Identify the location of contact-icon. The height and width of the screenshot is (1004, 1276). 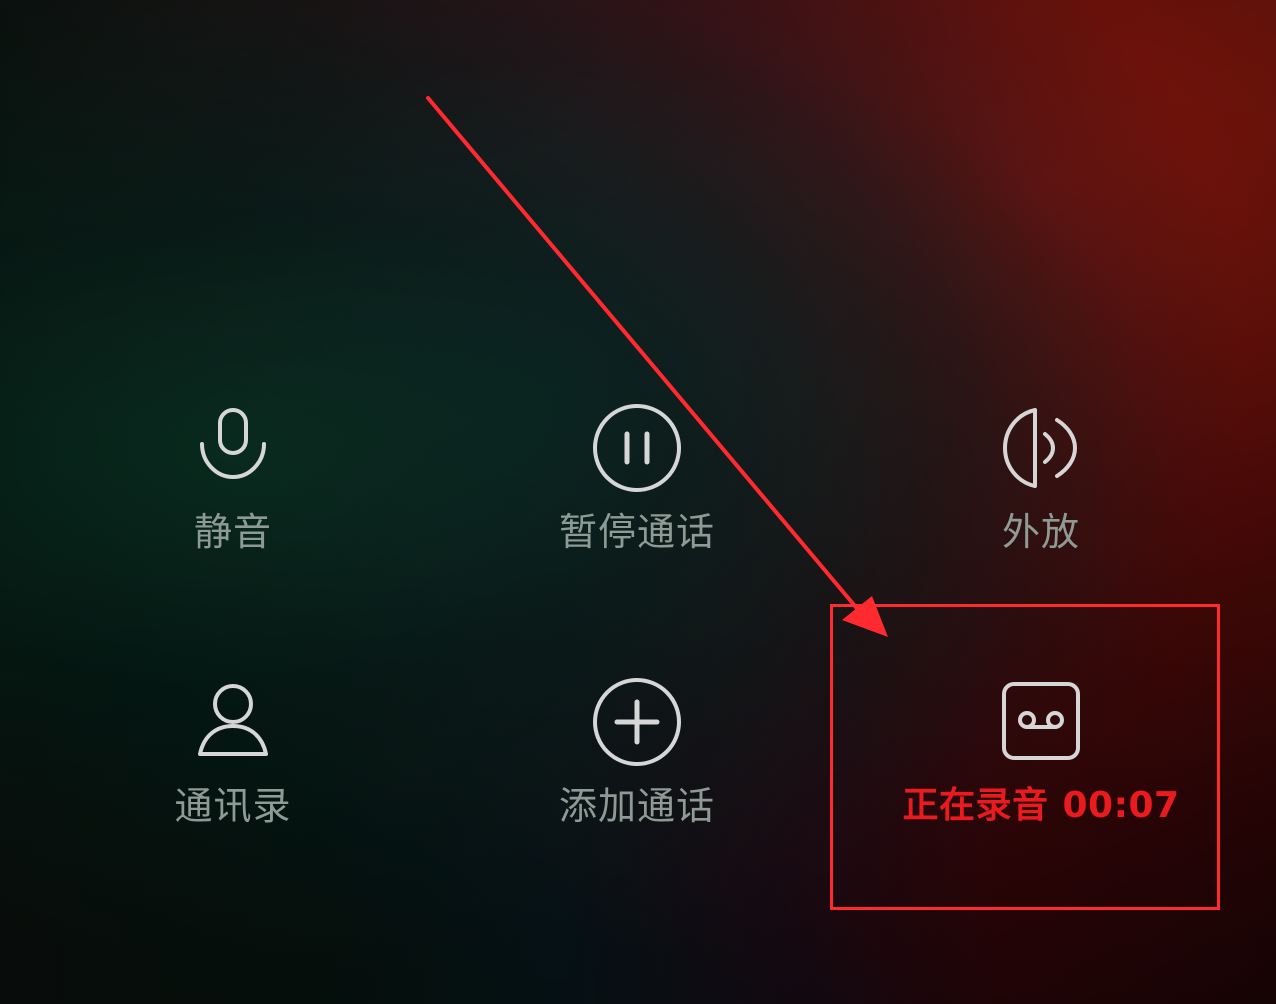
(233, 722).